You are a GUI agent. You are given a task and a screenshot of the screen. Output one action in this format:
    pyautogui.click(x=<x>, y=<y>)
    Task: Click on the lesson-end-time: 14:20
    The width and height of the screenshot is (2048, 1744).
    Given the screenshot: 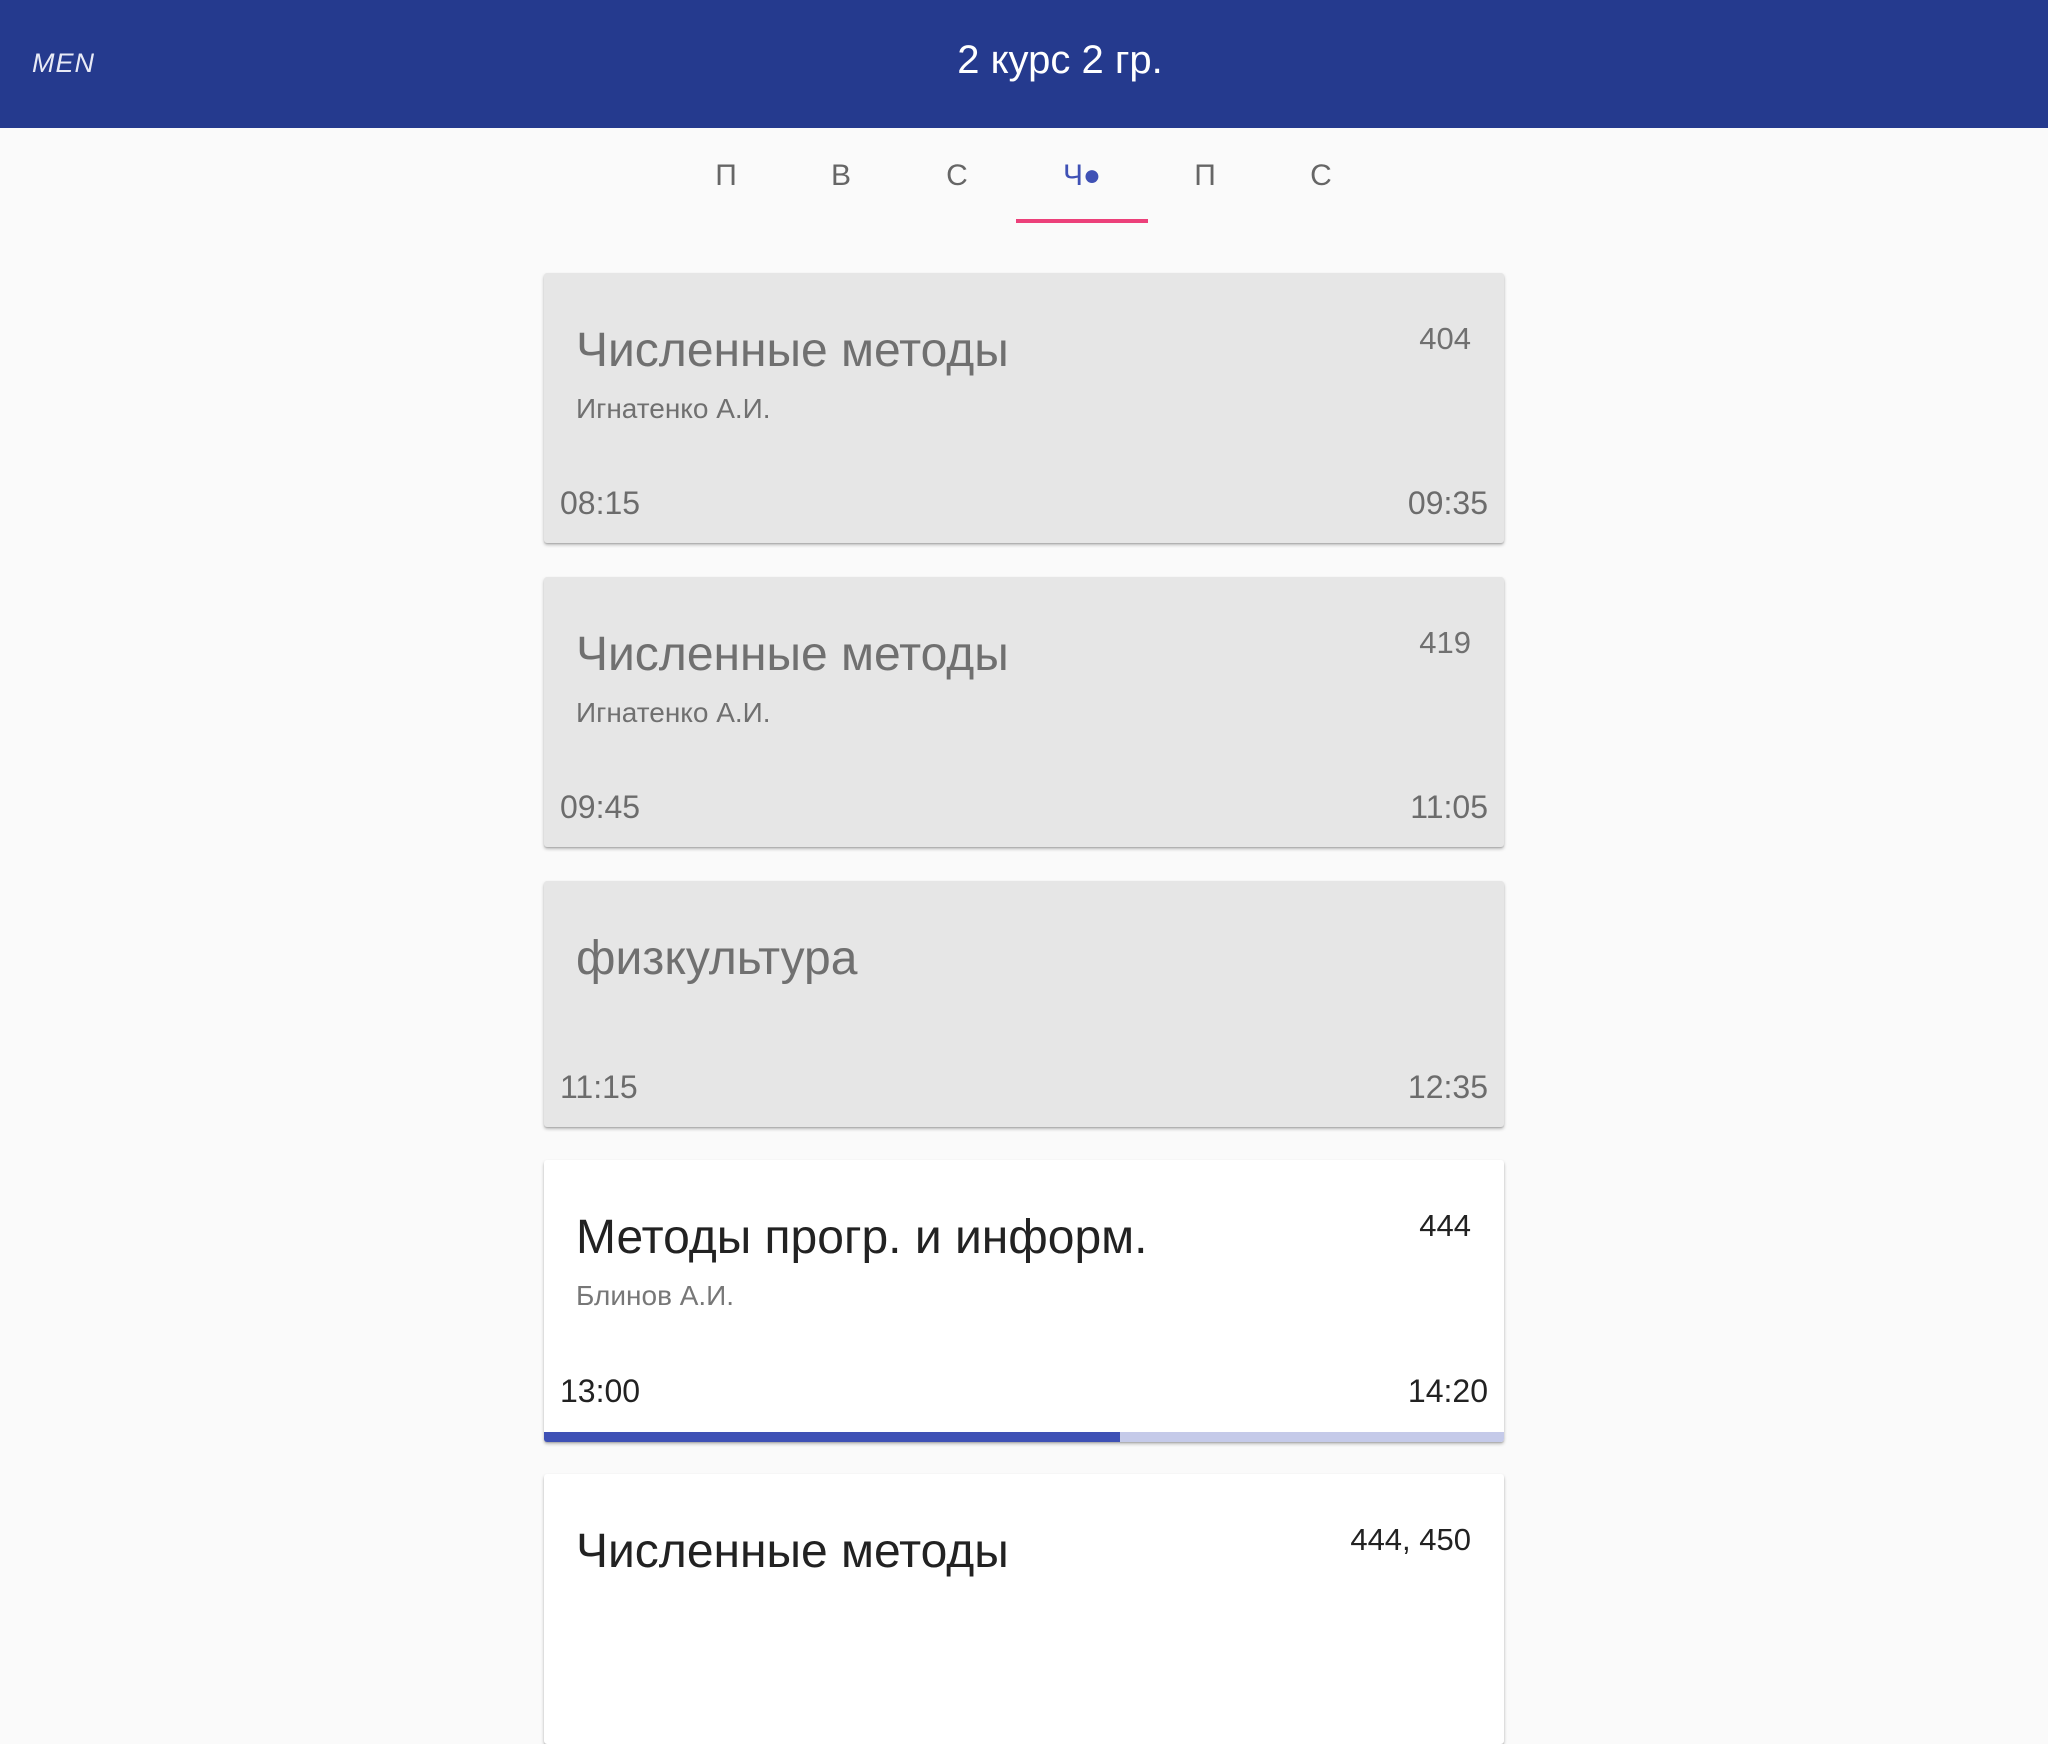 What is the action you would take?
    pyautogui.click(x=1447, y=1391)
    